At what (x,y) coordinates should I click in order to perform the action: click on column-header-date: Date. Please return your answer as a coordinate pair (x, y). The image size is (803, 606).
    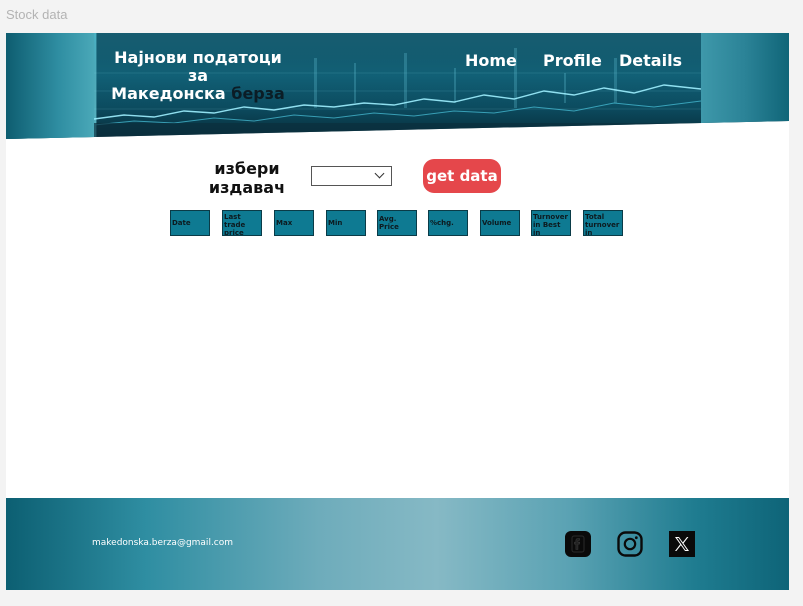
    Looking at the image, I should click on (190, 223).